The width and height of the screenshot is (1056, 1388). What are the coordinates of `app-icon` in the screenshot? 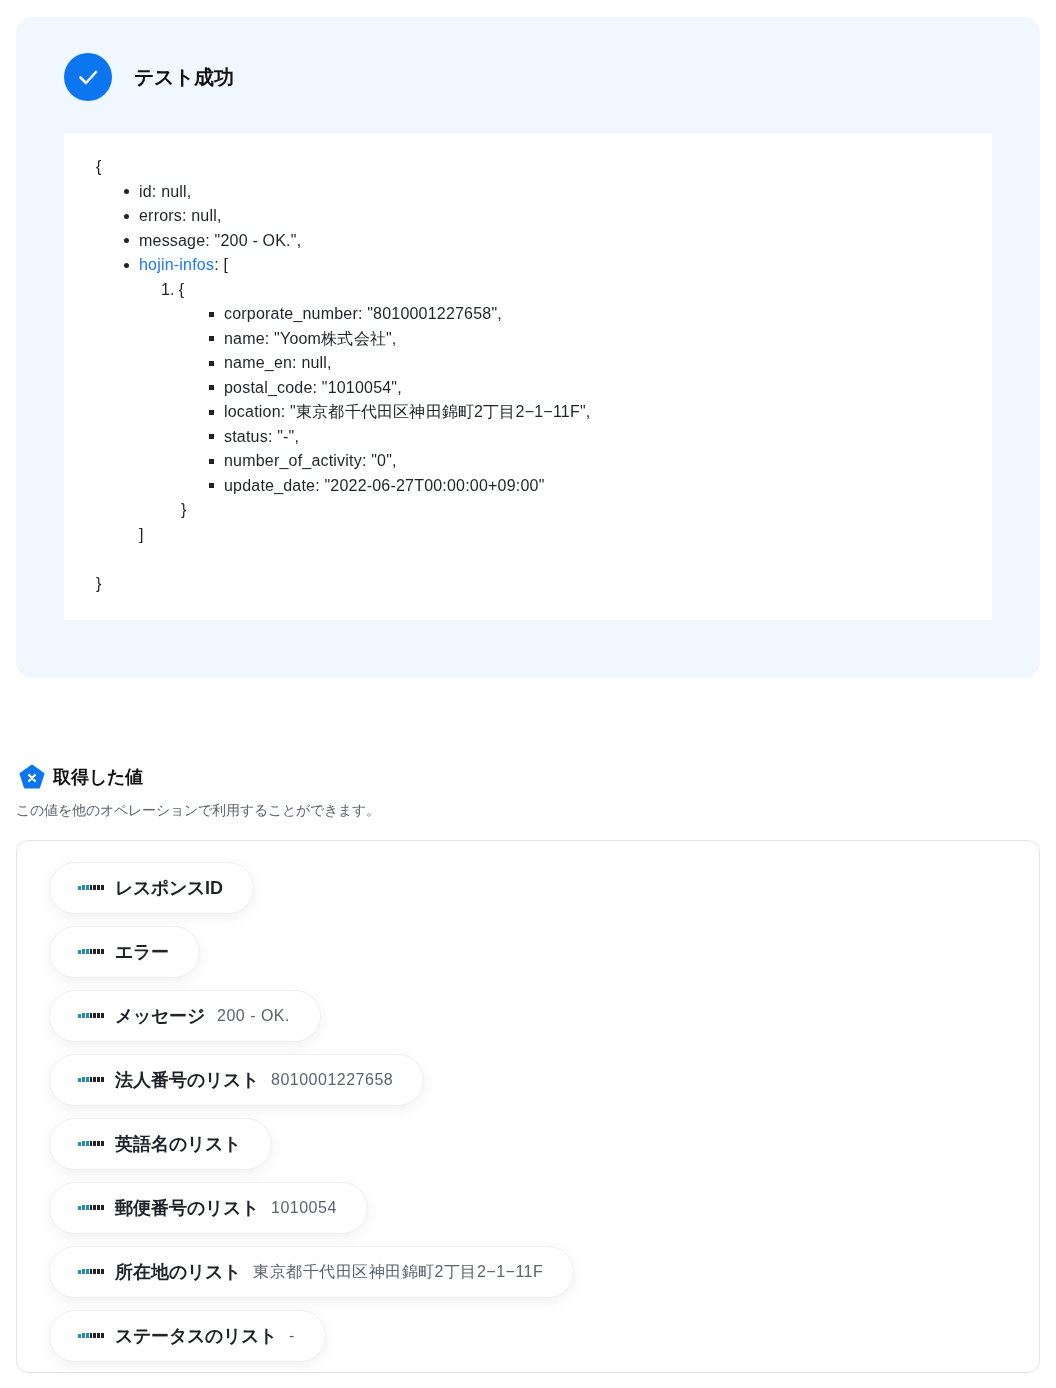 It's located at (32, 777).